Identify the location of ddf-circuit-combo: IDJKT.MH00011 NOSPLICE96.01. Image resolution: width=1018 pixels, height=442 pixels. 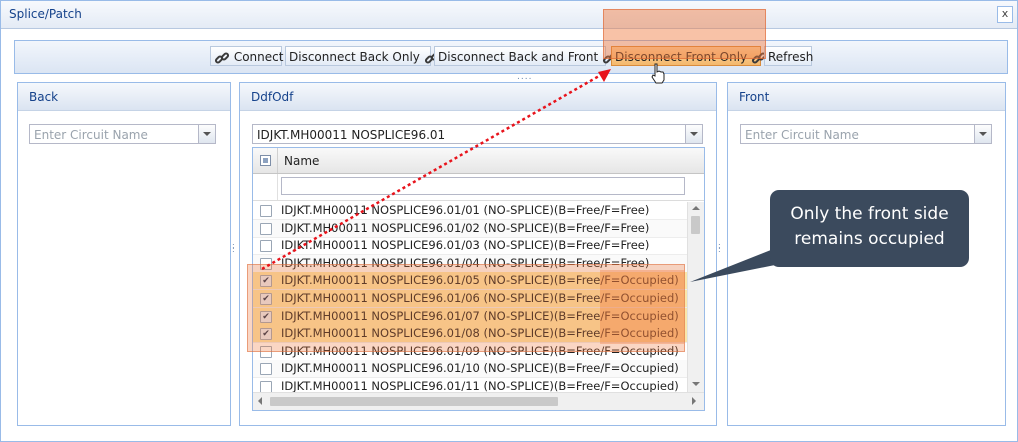
(477, 134).